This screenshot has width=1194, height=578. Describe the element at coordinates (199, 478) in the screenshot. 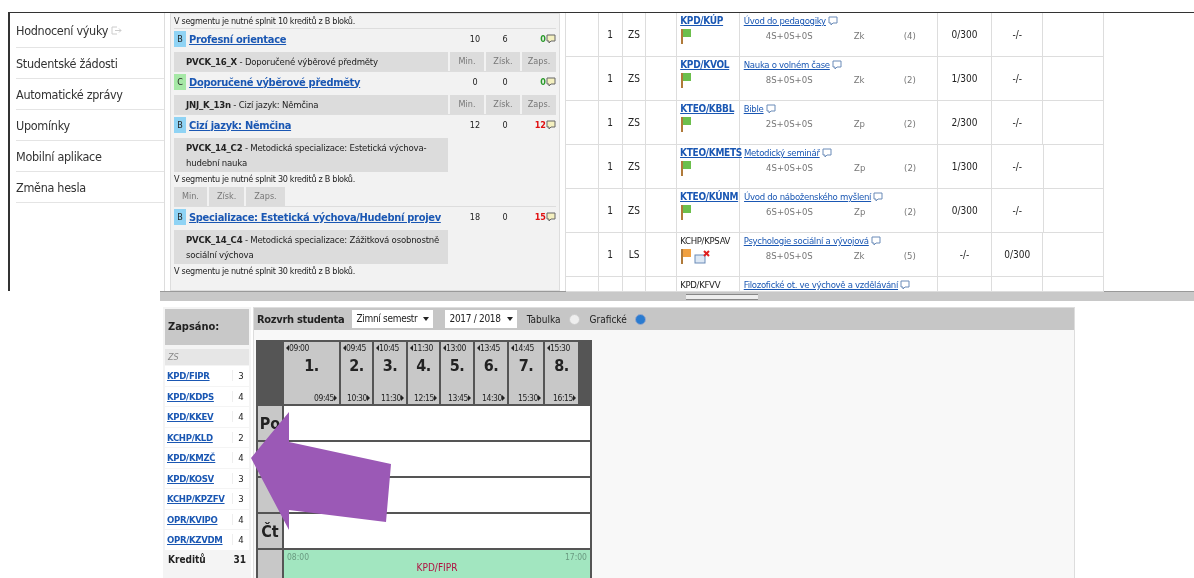

I see `course-code-link: KPD/KOSV` at that location.